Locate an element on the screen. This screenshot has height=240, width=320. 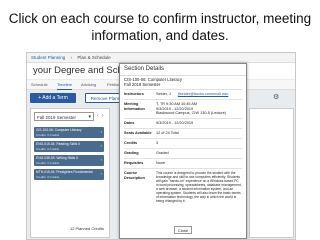
grading-value: Graded is located at coordinates (162, 153).